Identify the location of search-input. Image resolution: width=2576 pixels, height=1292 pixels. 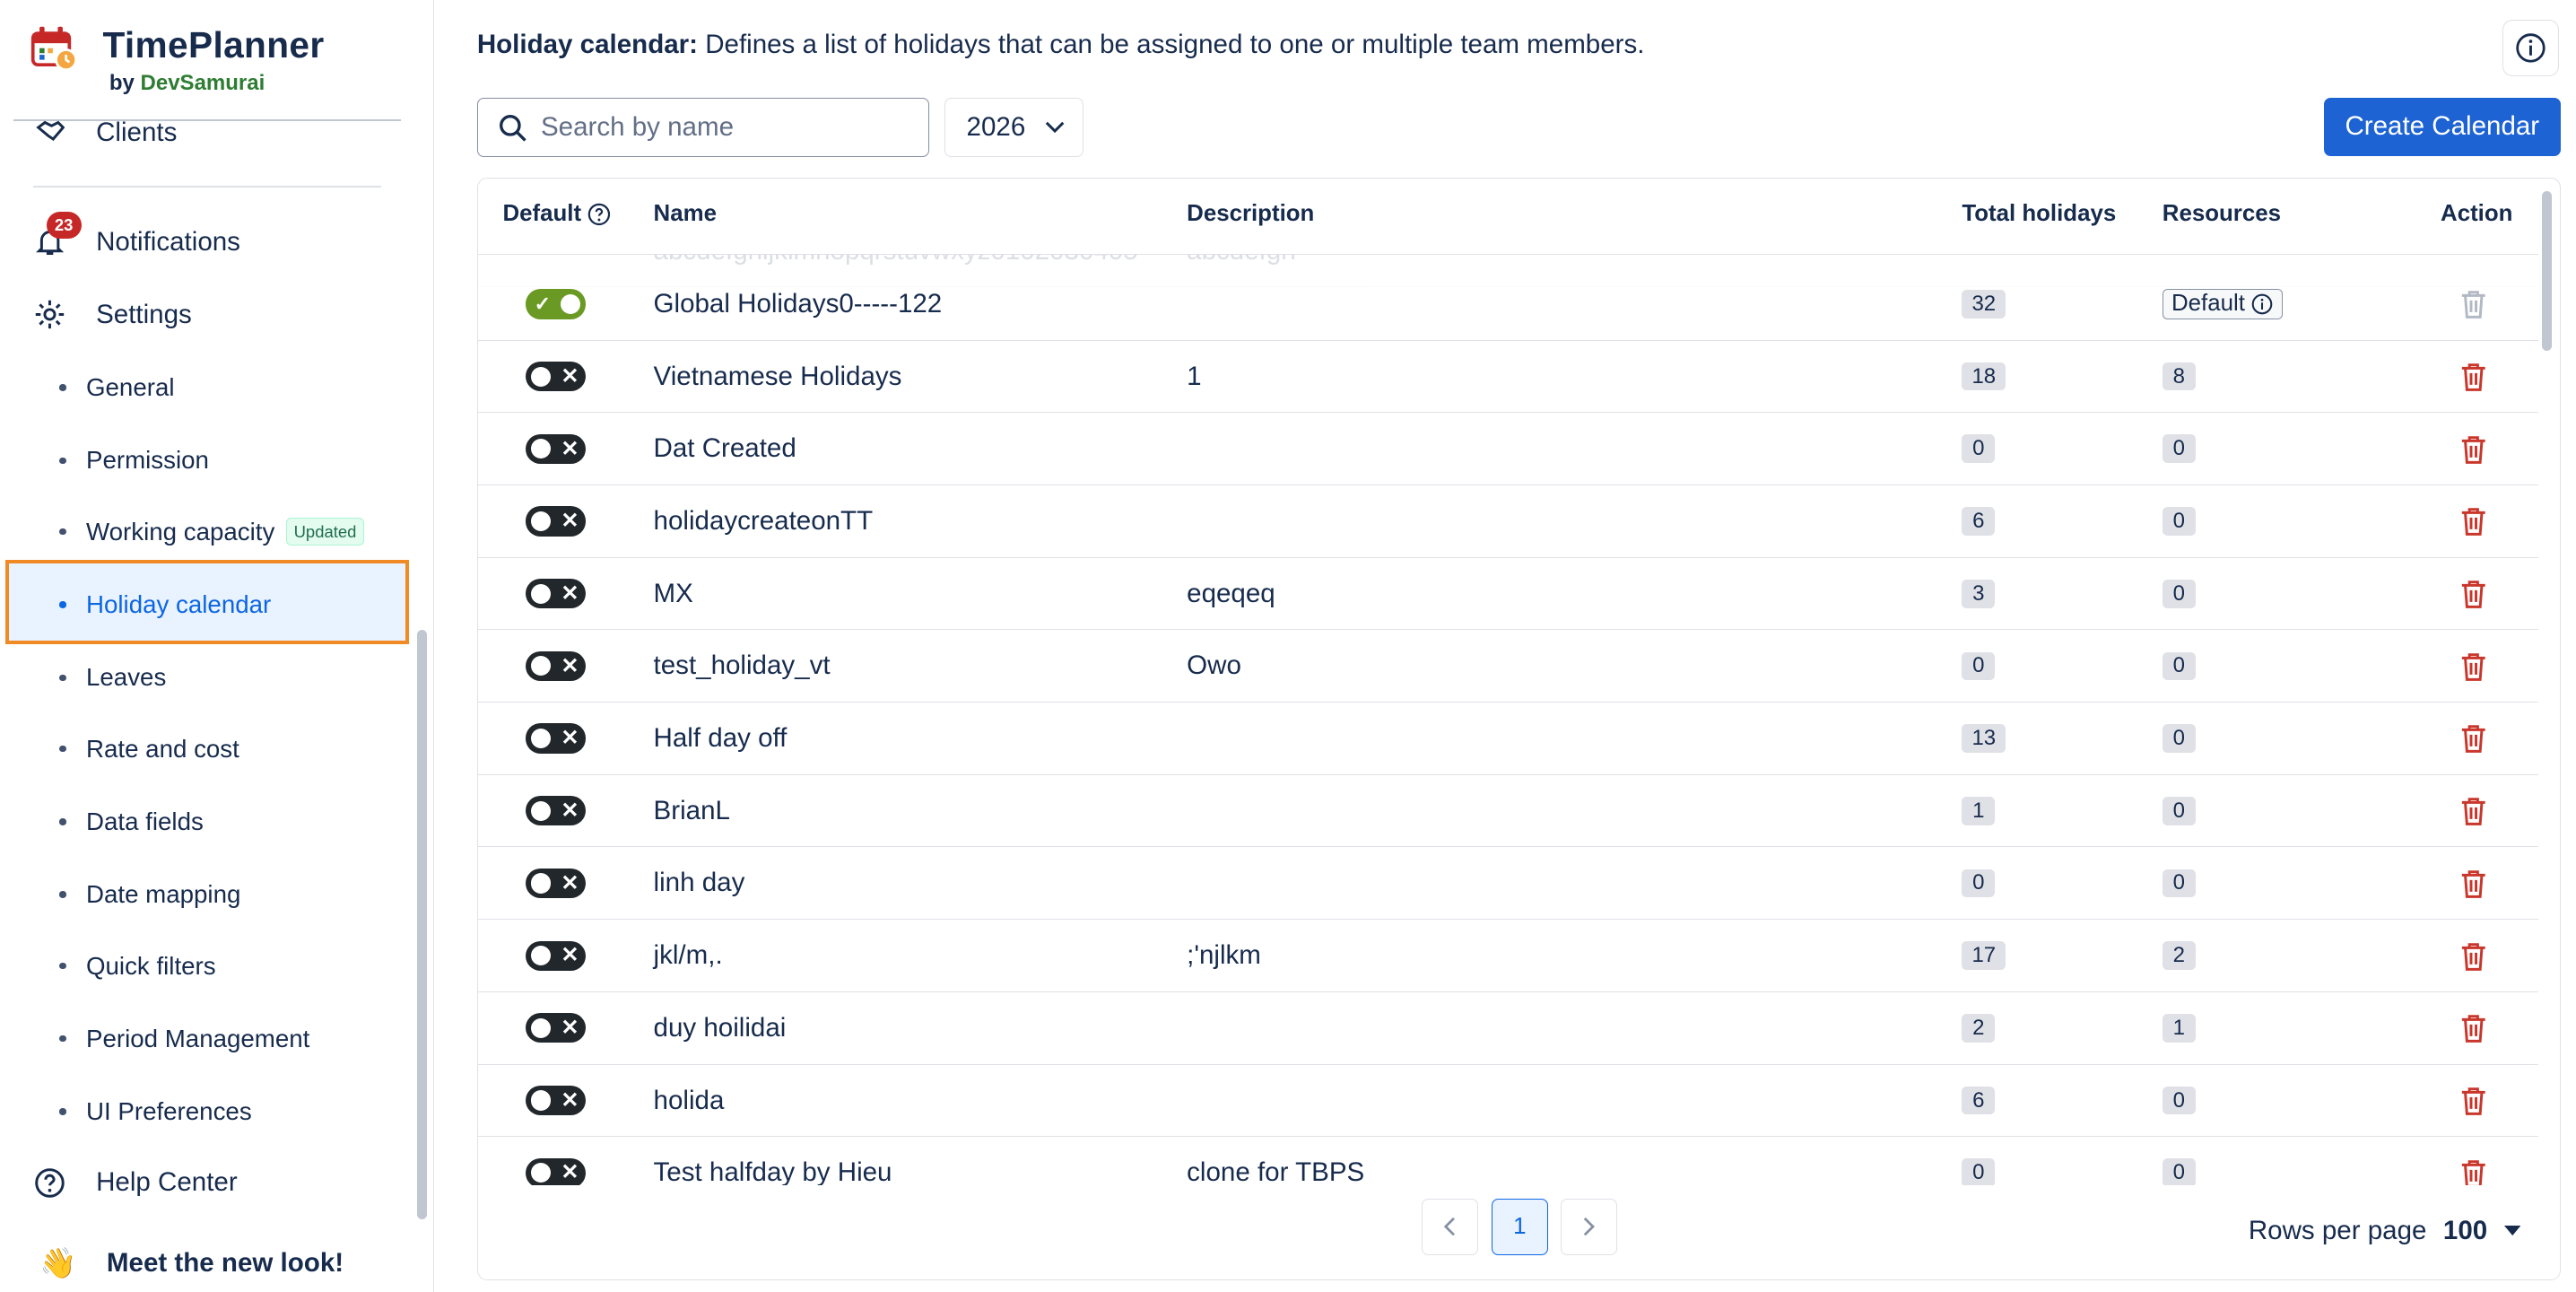
(723, 128).